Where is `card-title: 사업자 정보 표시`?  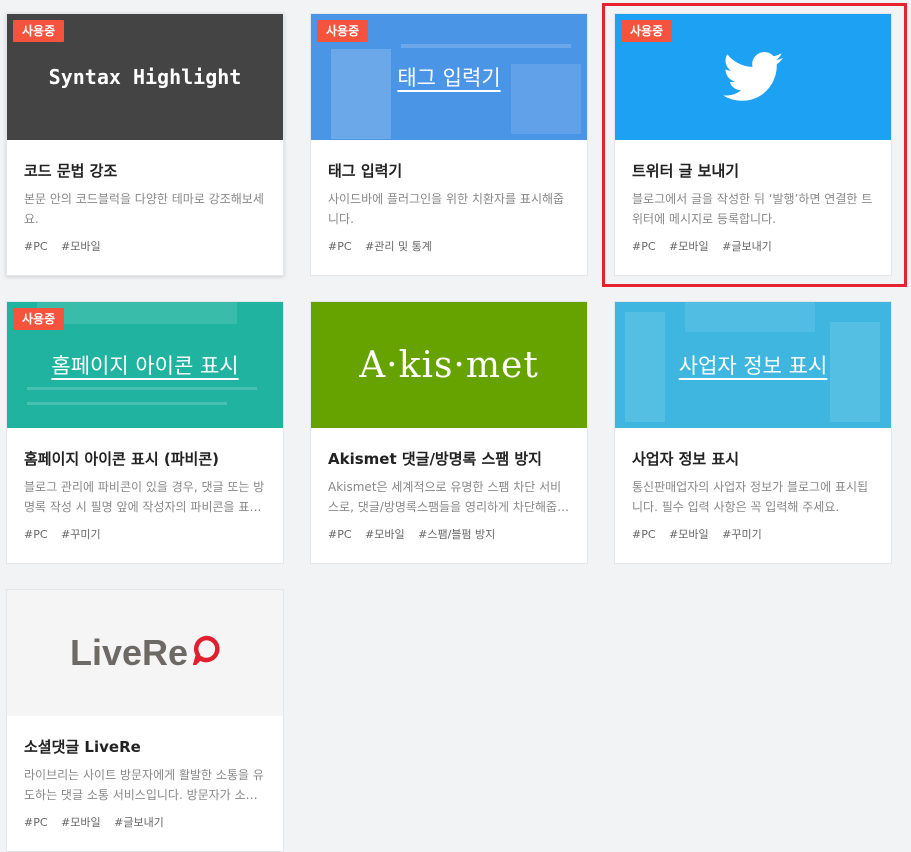 card-title: 사업자 정보 표시 is located at coordinates (753, 459).